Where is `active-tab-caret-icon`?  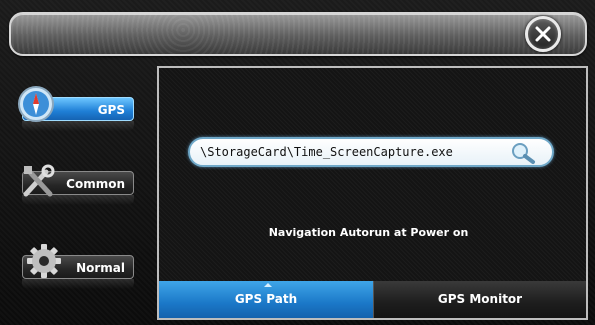
active-tab-caret-icon is located at coordinates (268, 285).